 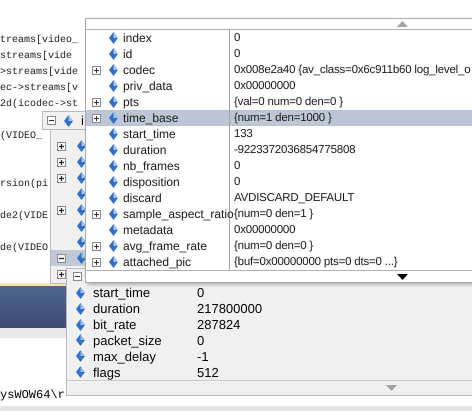 What do you see at coordinates (402, 24) in the screenshot?
I see `scroll-up-icon` at bounding box center [402, 24].